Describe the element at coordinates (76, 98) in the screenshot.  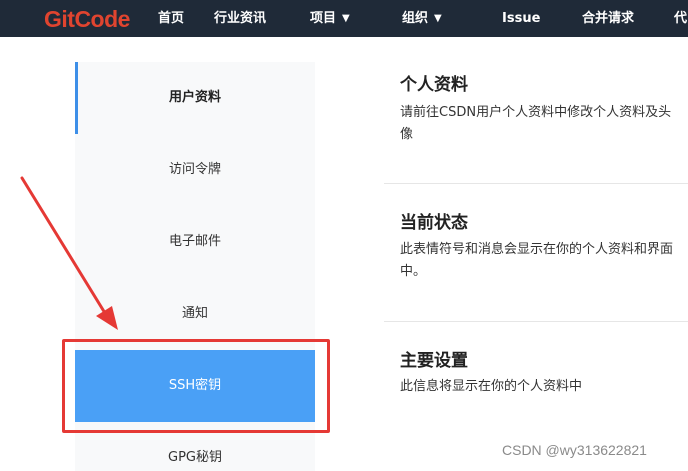
I see `active-indicator` at that location.